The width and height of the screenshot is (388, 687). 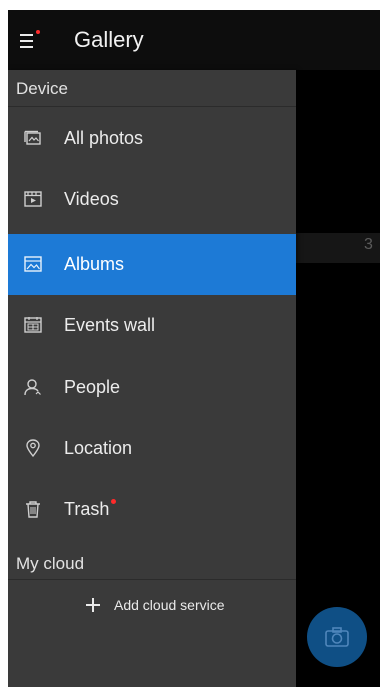 I want to click on video-icon, so click(x=33, y=199).